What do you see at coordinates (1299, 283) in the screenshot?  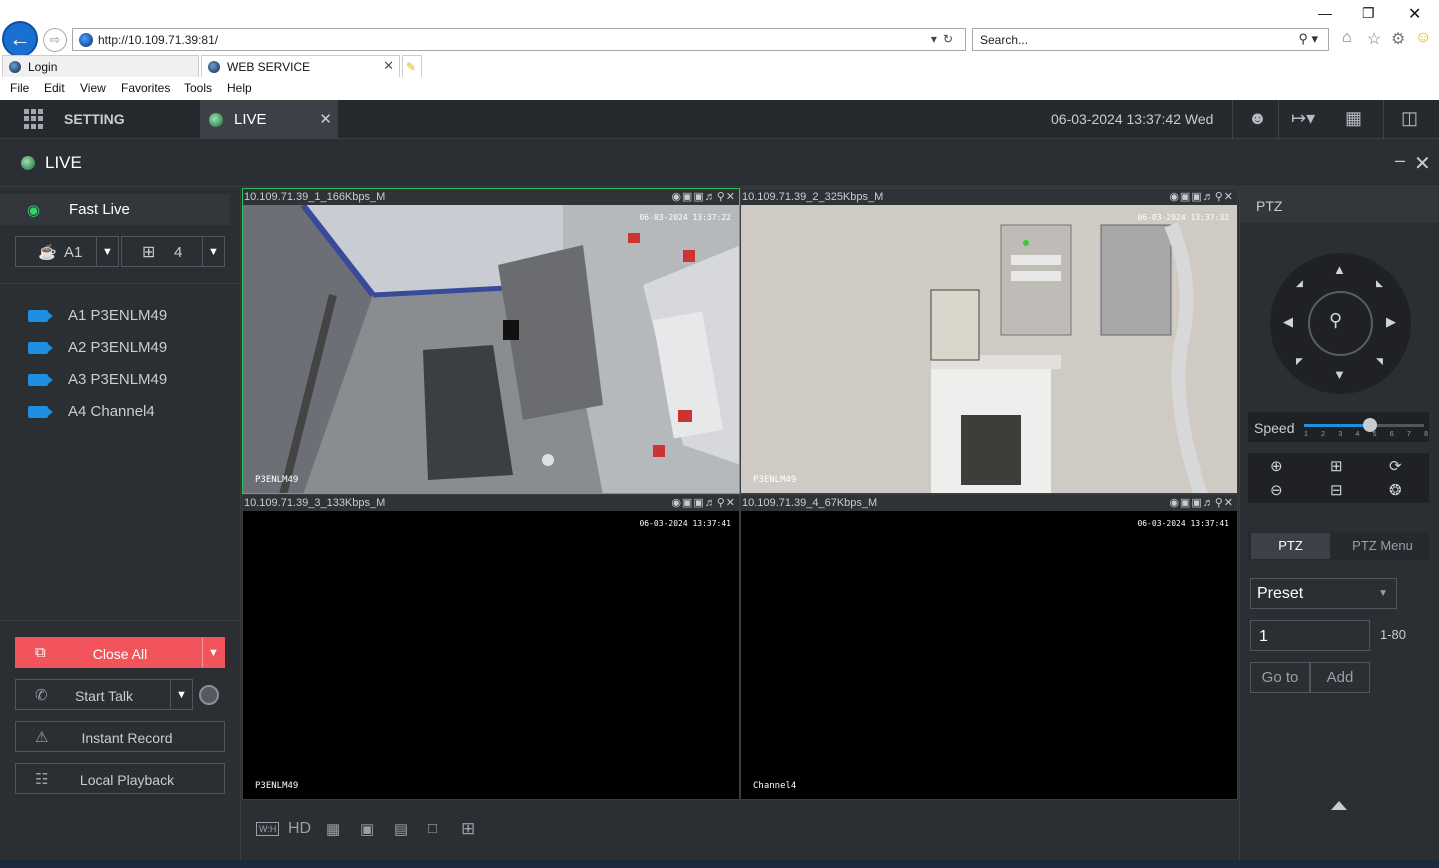 I see `pan-up-left-icon: ◢` at bounding box center [1299, 283].